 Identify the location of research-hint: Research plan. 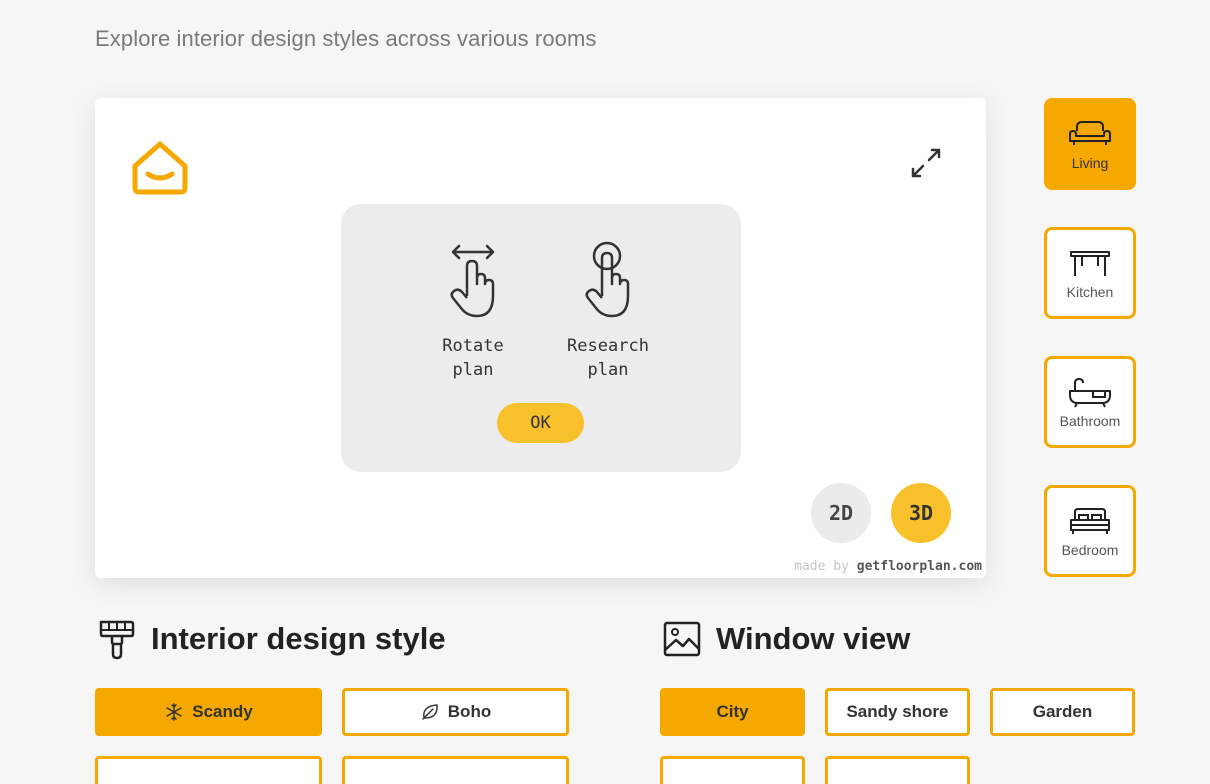
(608, 310).